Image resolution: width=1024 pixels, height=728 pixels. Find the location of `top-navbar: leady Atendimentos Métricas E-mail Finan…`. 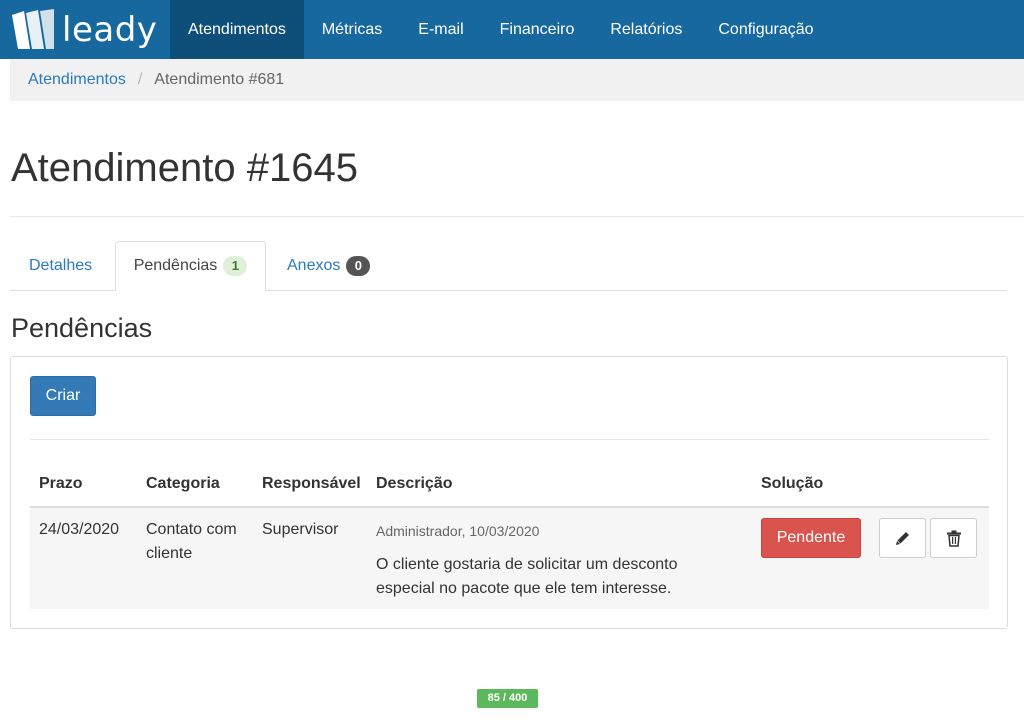

top-navbar: leady Atendimentos Métricas E-mail Finan… is located at coordinates (512, 29).